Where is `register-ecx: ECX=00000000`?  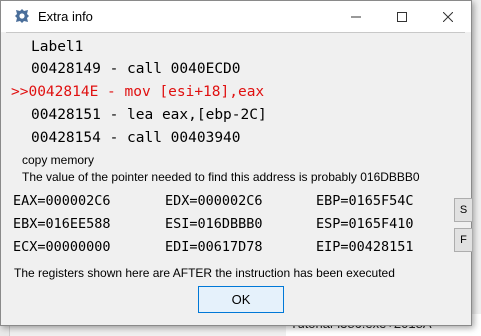
register-ecx: ECX=00000000 is located at coordinates (62, 247).